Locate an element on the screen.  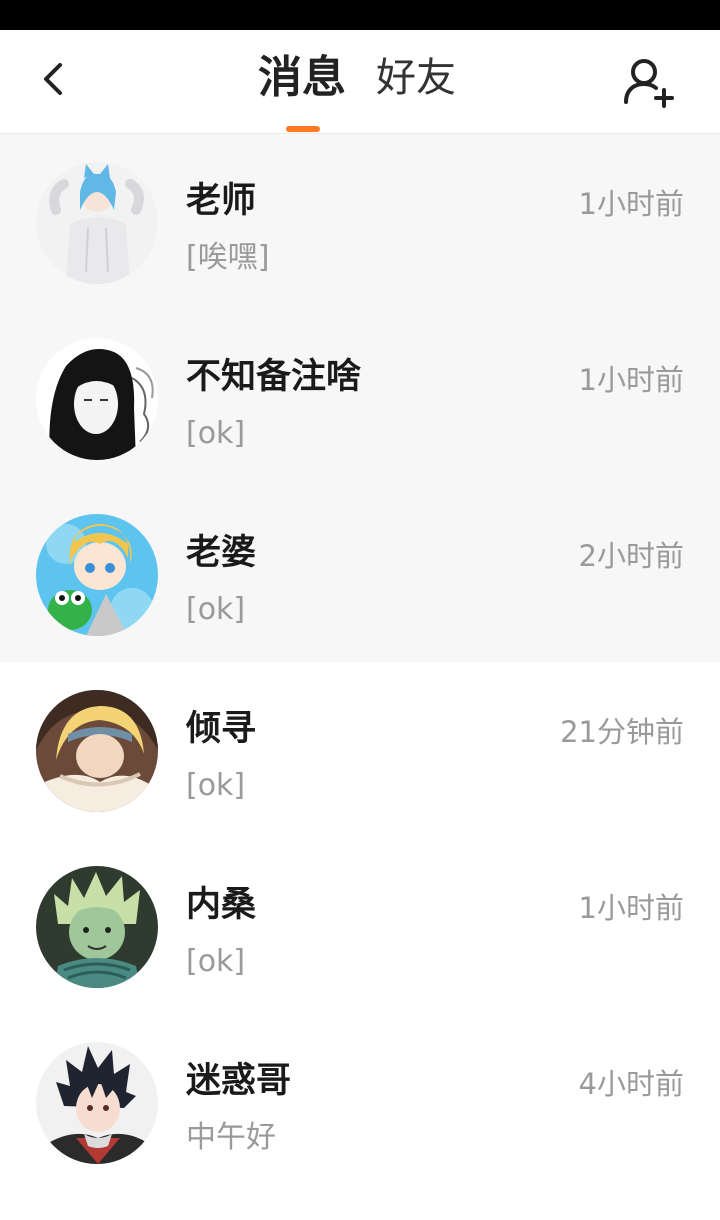
conversation-item: 内桑 [ok] 1小时前 is located at coordinates (360, 926).